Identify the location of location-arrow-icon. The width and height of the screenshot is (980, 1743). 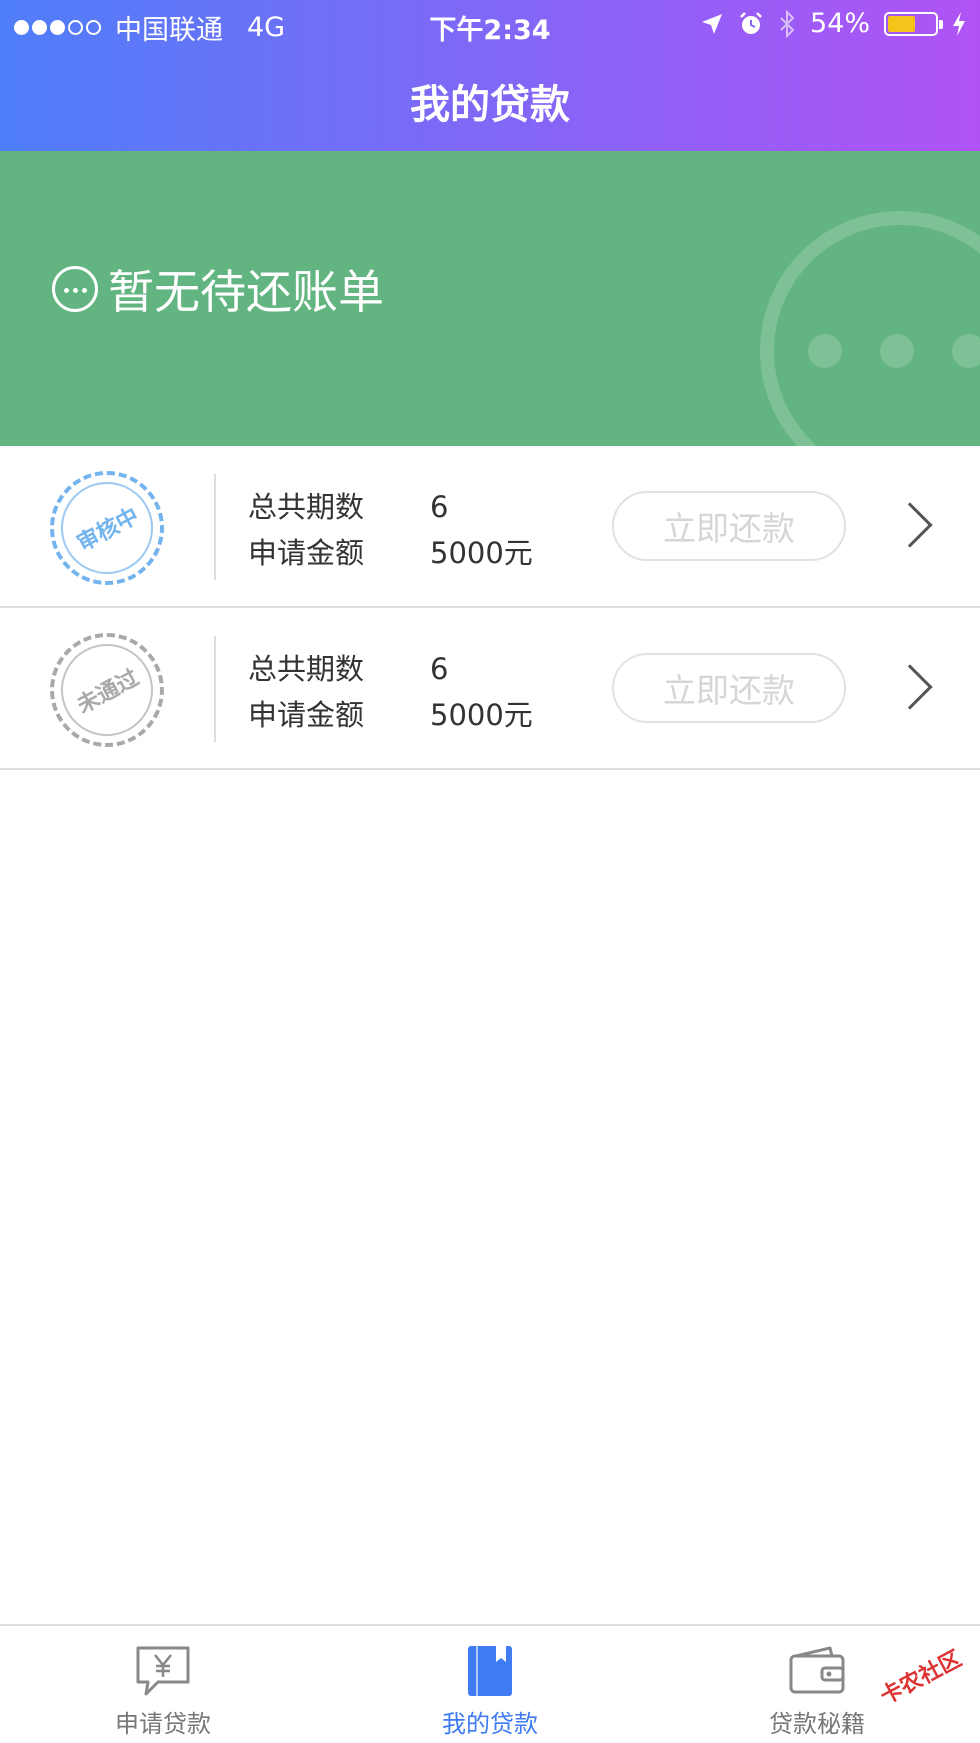
(711, 23).